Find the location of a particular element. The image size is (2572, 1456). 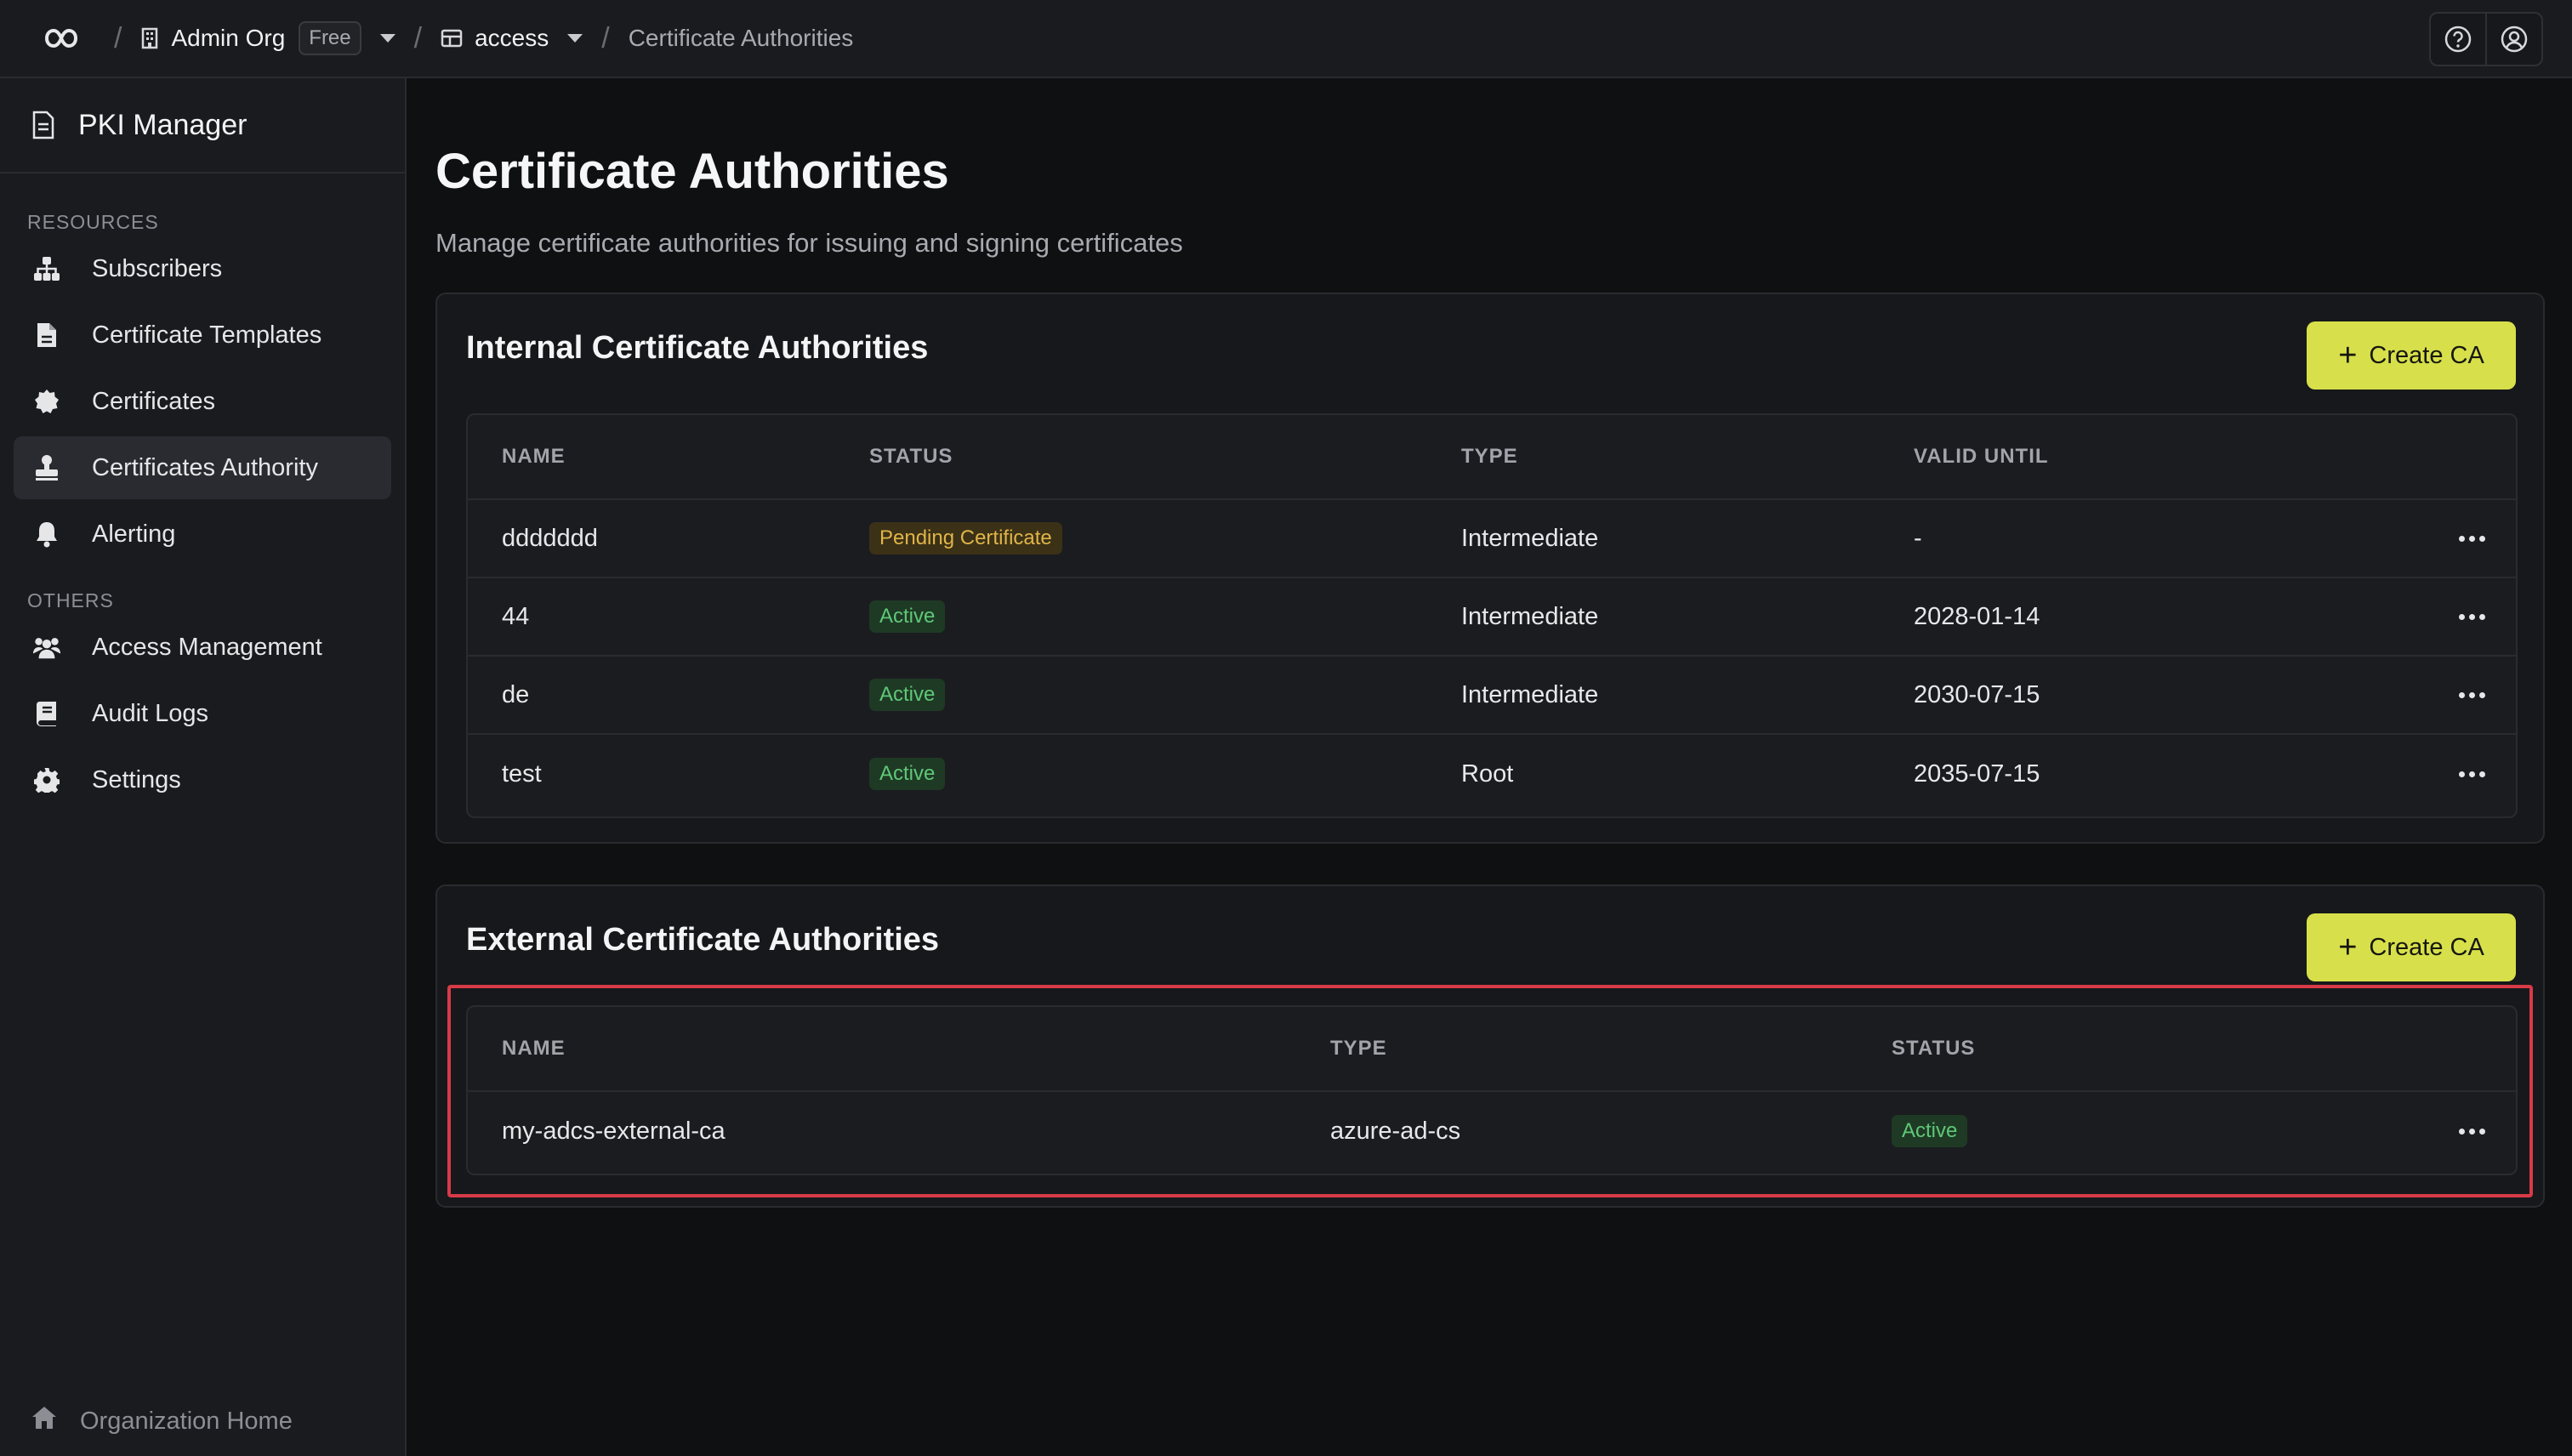

ca-name: 44 is located at coordinates (516, 616).